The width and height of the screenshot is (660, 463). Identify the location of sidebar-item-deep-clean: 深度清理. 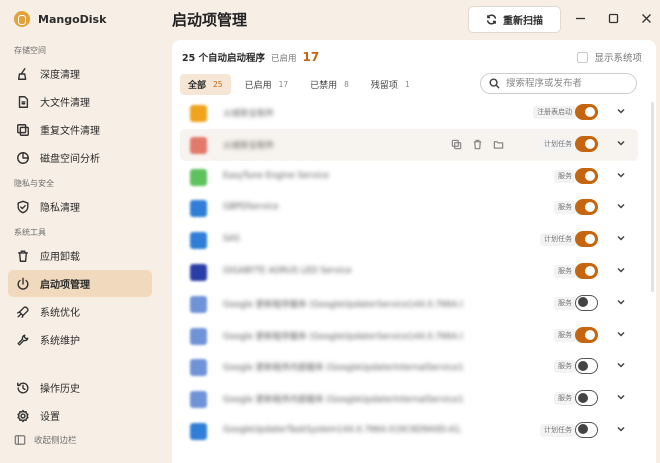
(80, 73).